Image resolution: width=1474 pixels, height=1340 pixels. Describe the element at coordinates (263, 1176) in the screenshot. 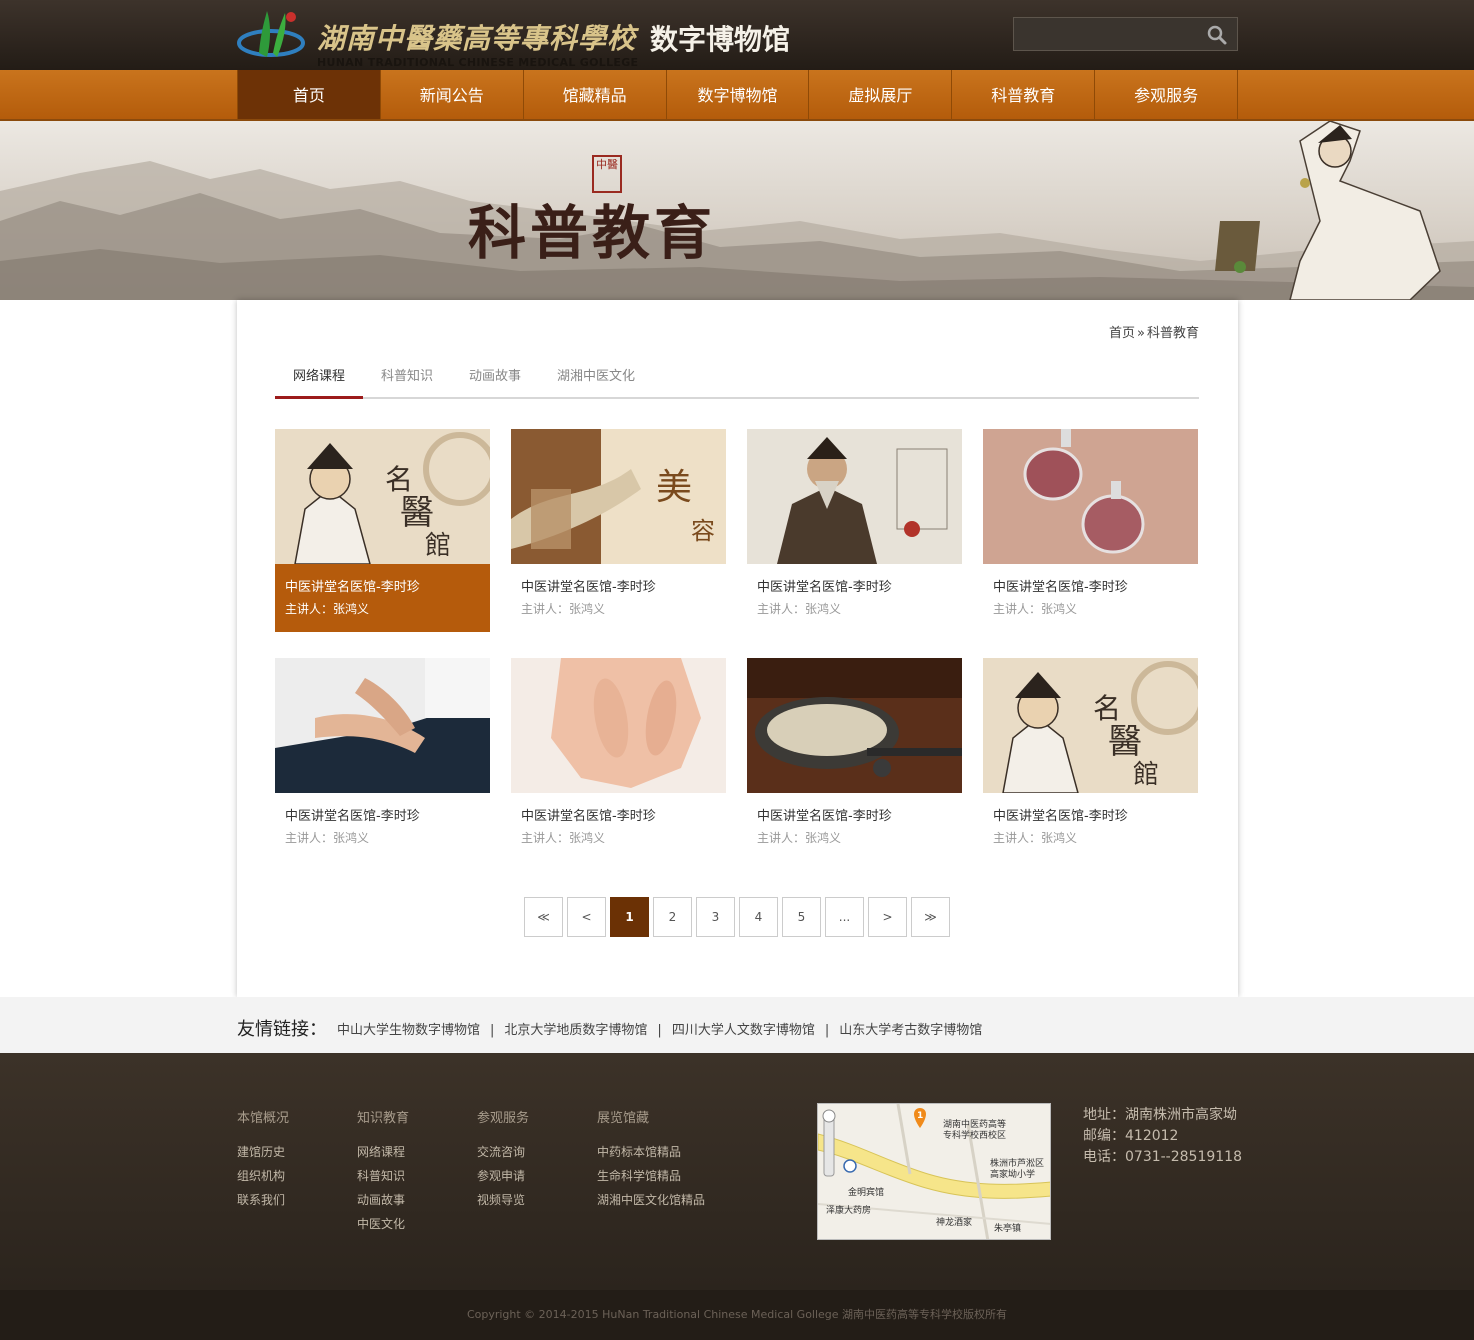

I see `footer-link: 组织机构` at that location.